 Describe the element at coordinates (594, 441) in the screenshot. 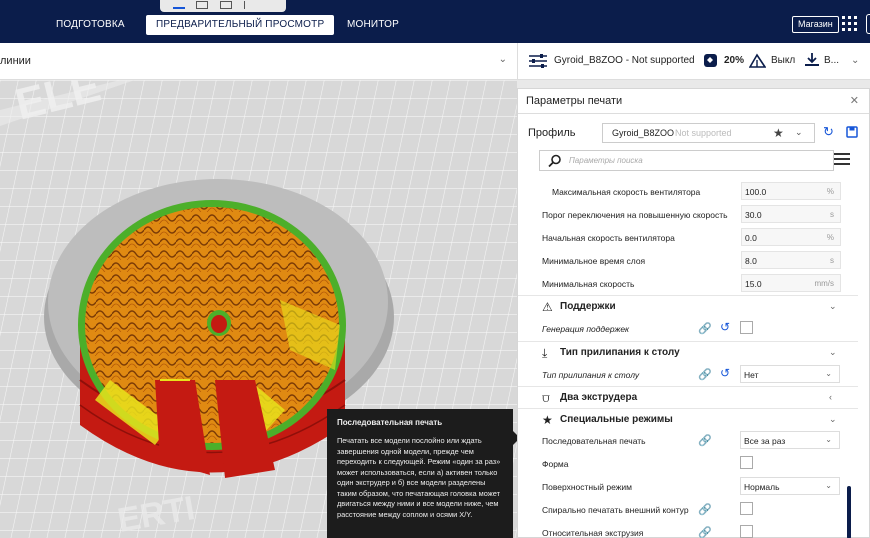

I see `setting-label: Последовательная печать` at that location.